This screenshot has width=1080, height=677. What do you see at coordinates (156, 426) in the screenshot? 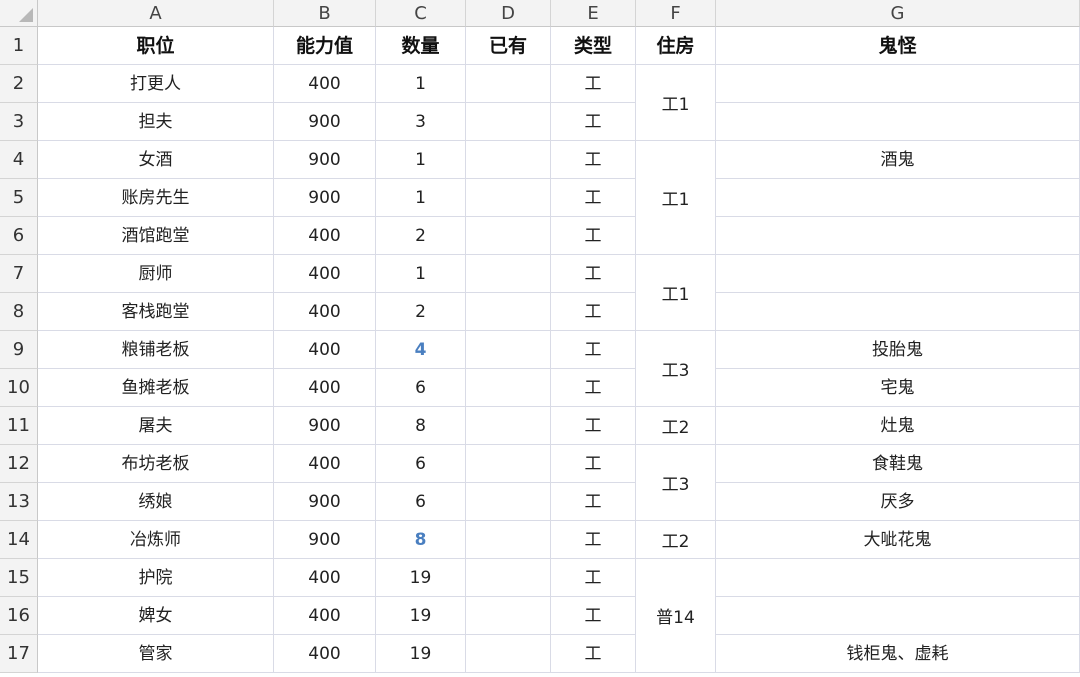
I see `cell-a11: 屠夫` at bounding box center [156, 426].